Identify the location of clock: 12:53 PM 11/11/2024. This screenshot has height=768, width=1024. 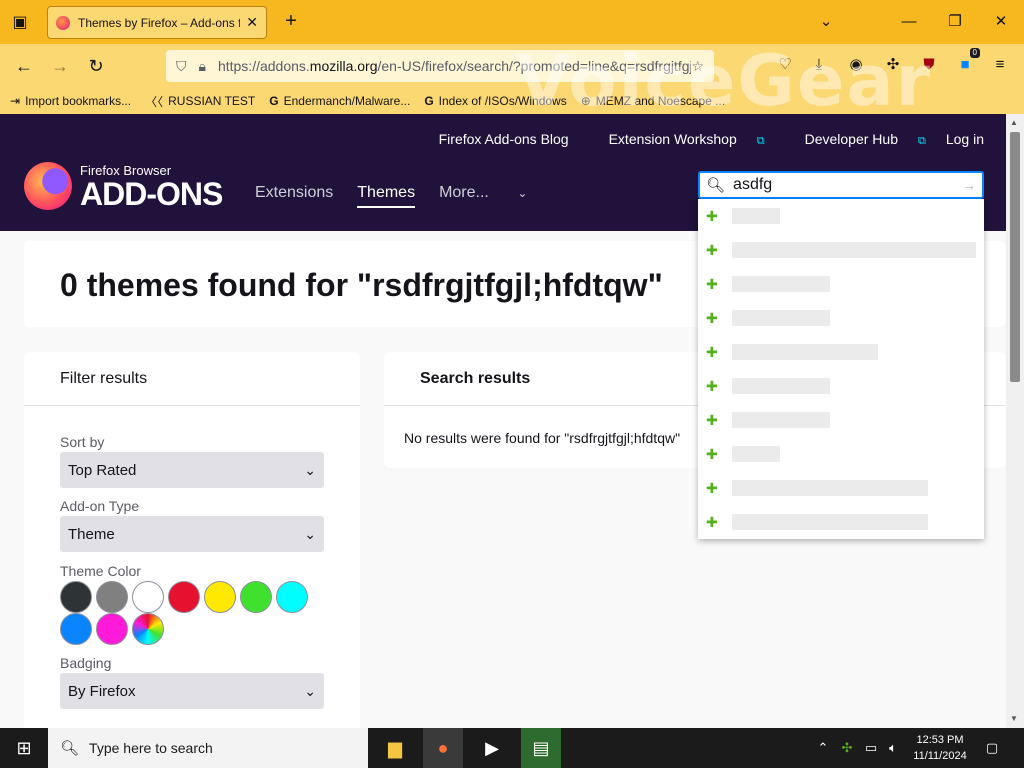
(940, 748).